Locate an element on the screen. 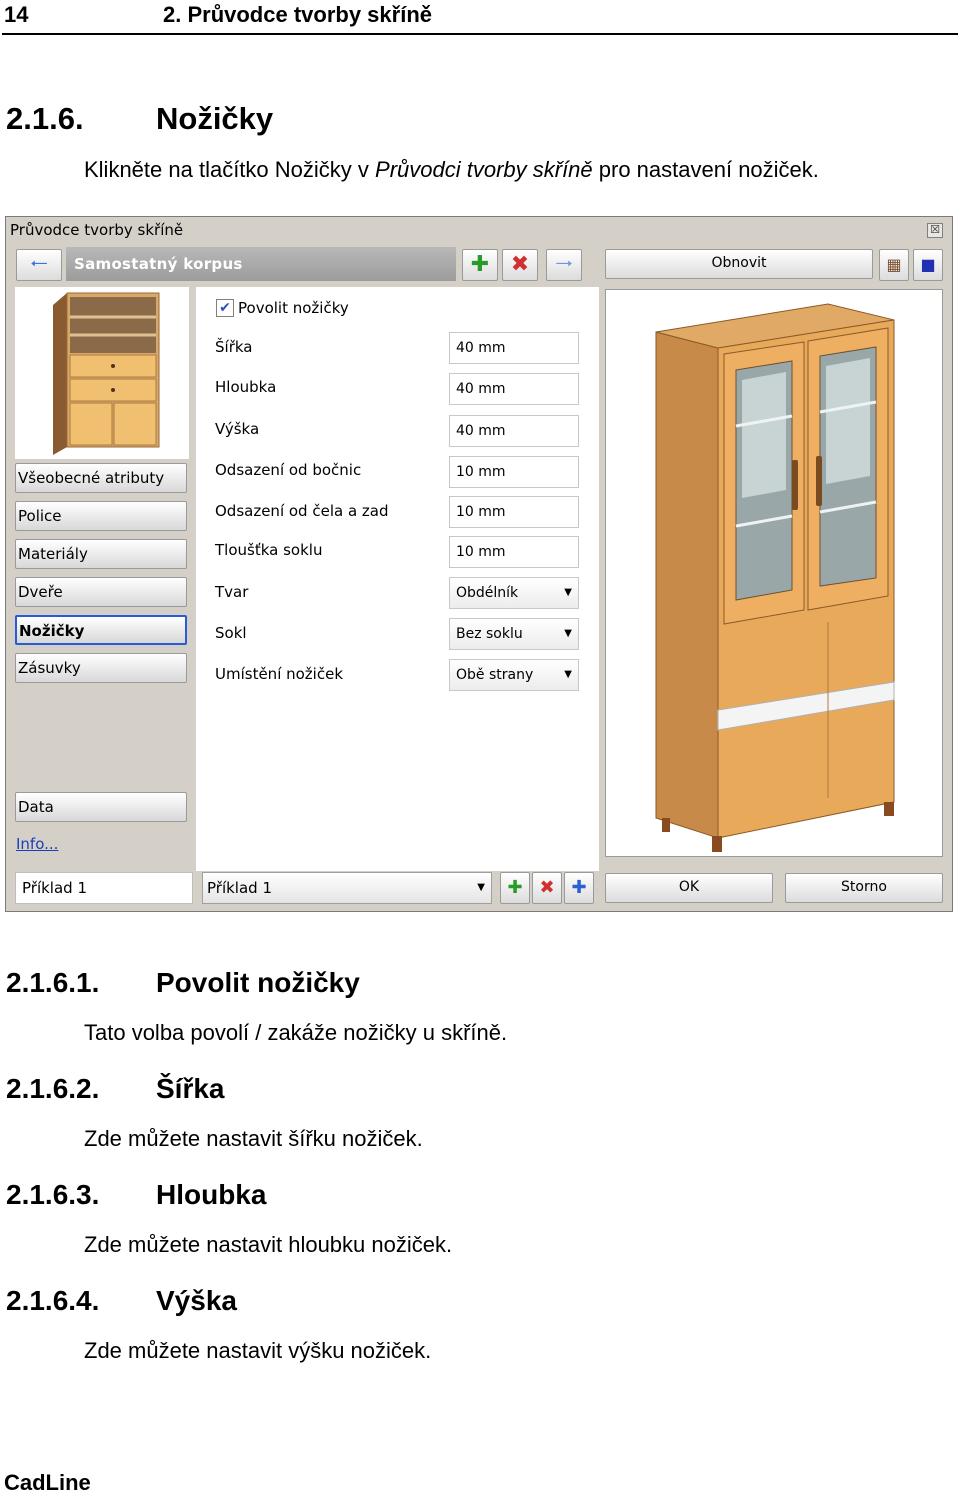 Image resolution: width=960 pixels, height=1496 pixels. plinth-select: Bez soklu ▼ is located at coordinates (514, 634).